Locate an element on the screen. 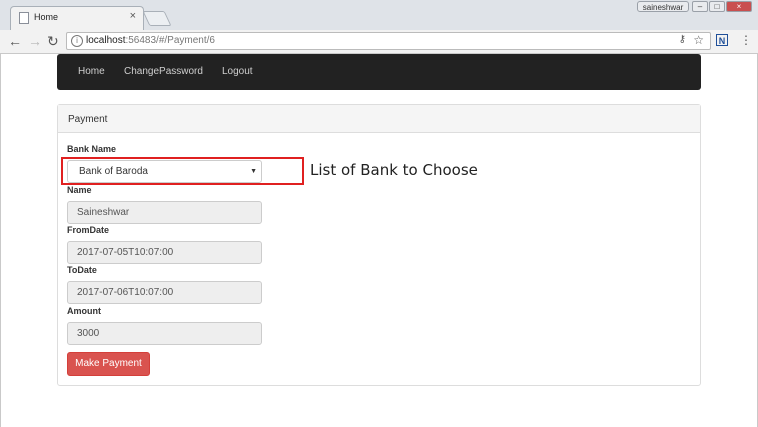 The width and height of the screenshot is (758, 427). new-tab-button is located at coordinates (157, 18).